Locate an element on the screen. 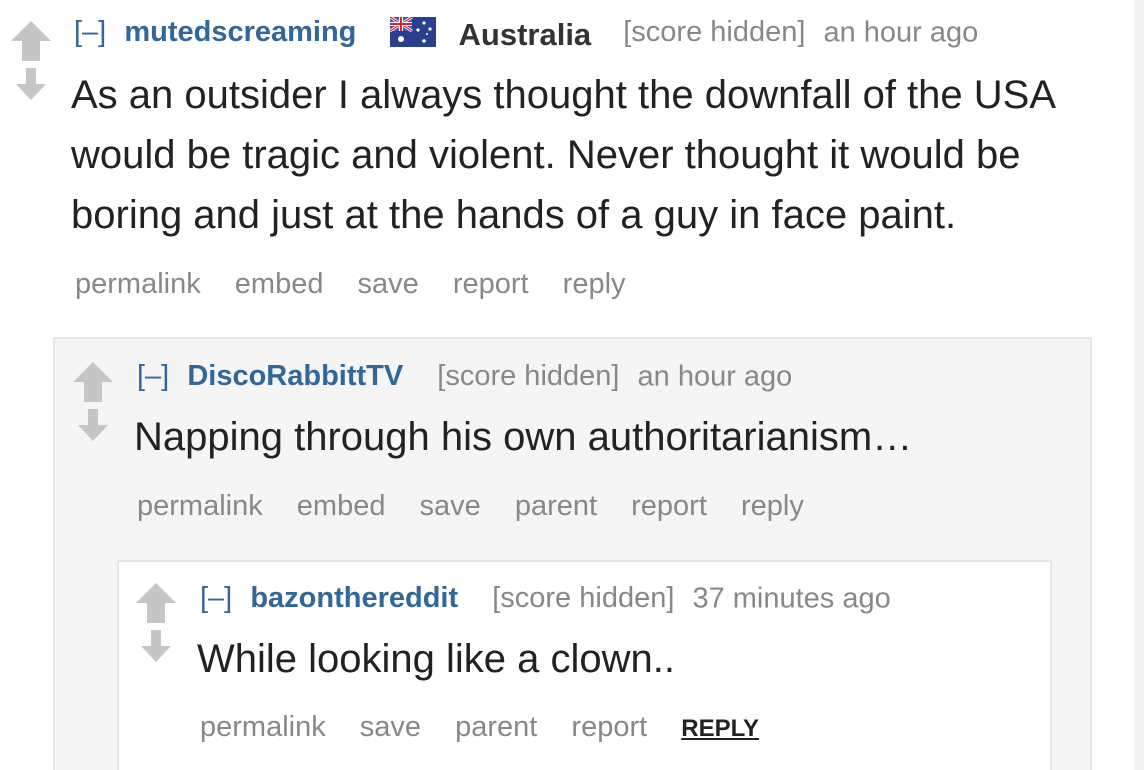  author-link: DiscoRabbittTV is located at coordinates (295, 376).